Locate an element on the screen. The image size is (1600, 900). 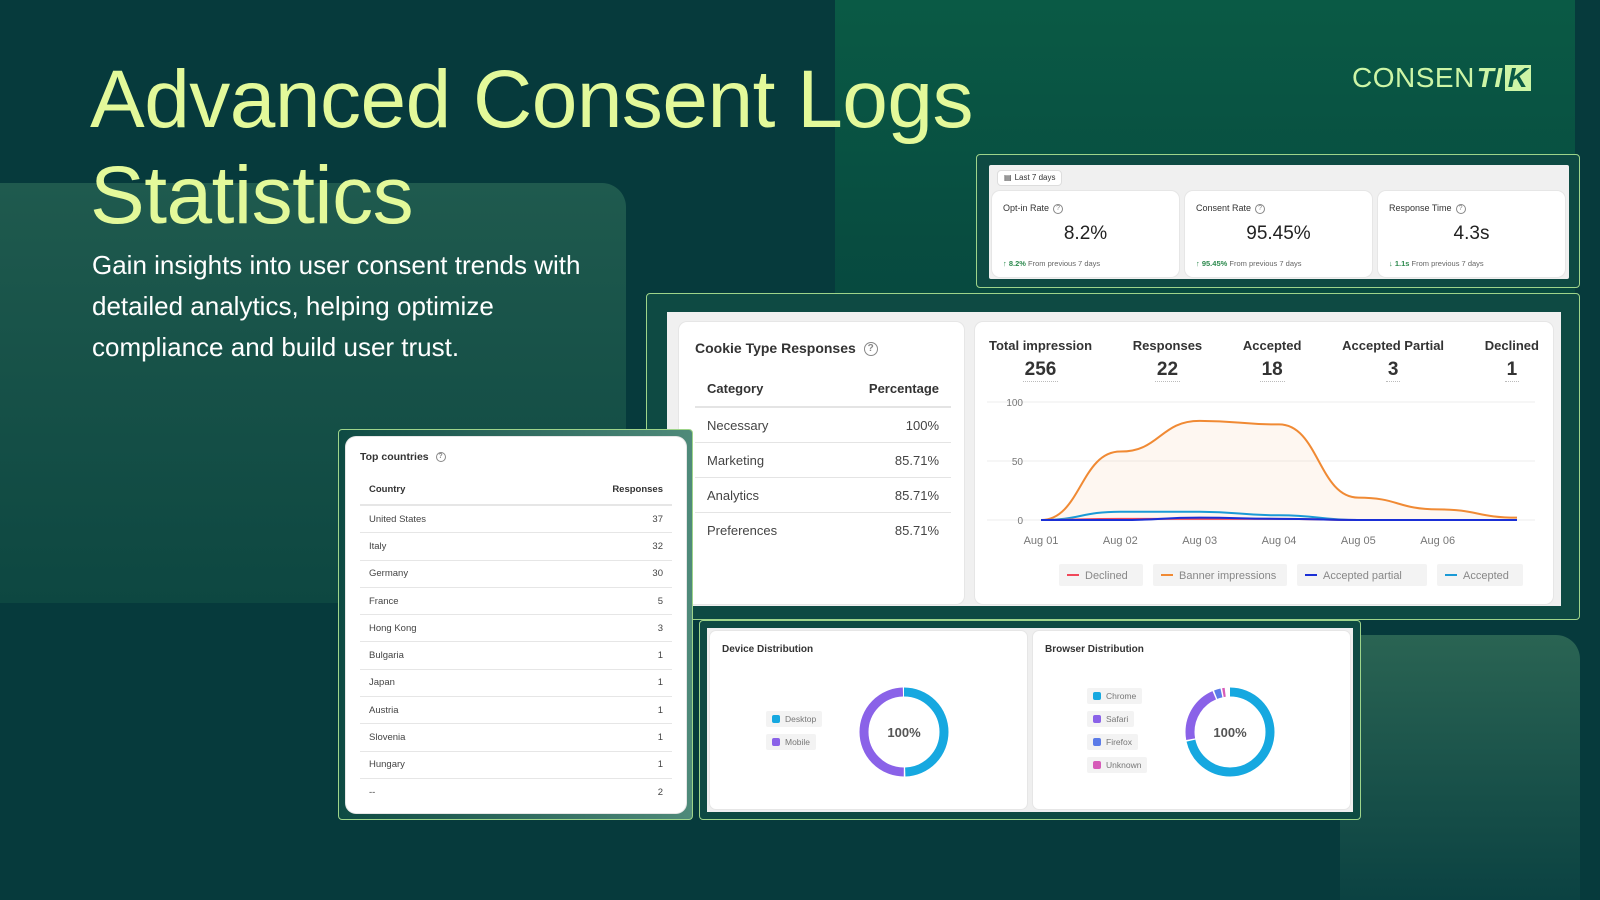
device-distribution-donut: 100% is located at coordinates (904, 732).